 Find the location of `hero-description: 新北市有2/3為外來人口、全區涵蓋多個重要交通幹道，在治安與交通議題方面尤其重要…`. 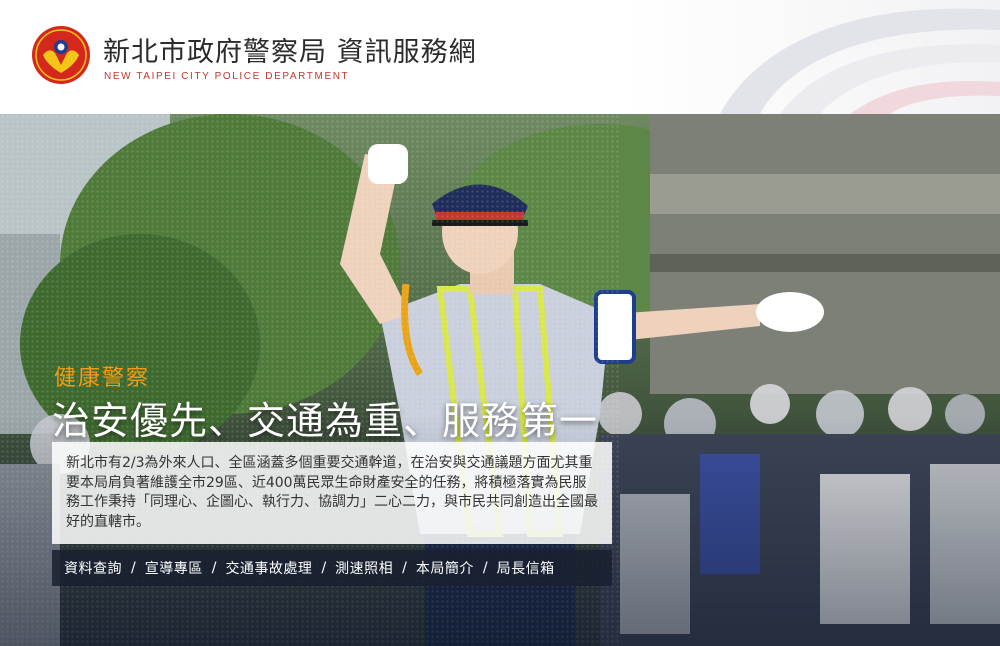

hero-description: 新北市有2/3為外來人口、全區涵蓋多個重要交通幹道，在治安與交通議題方面尤其重要… is located at coordinates (332, 493).